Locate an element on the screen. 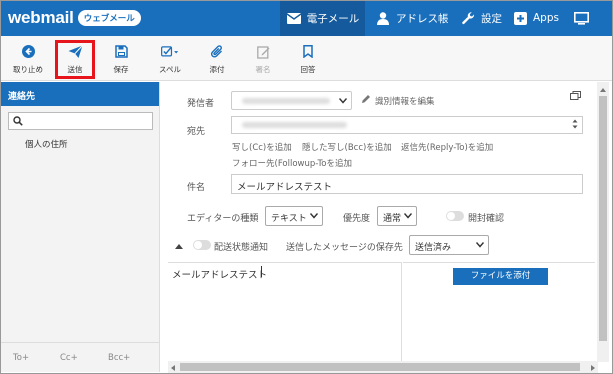  scroll-left-icon is located at coordinates (173, 369).